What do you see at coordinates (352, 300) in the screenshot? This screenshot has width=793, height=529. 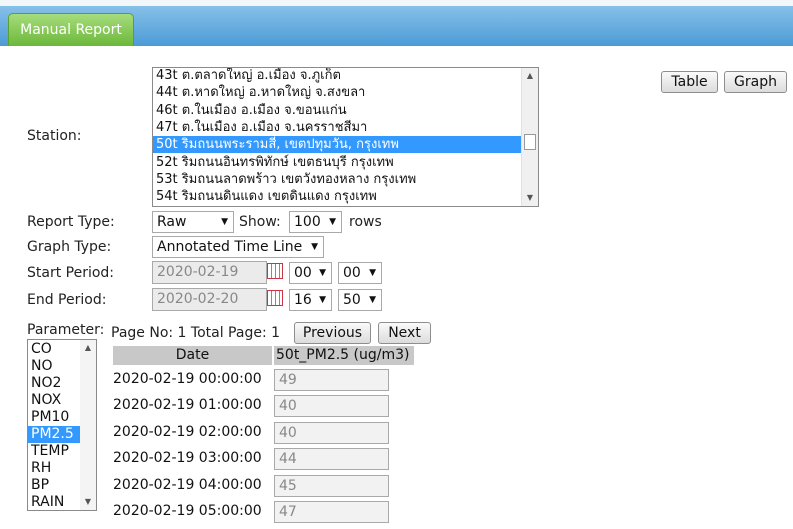 I see `end-minute-value: 50` at bounding box center [352, 300].